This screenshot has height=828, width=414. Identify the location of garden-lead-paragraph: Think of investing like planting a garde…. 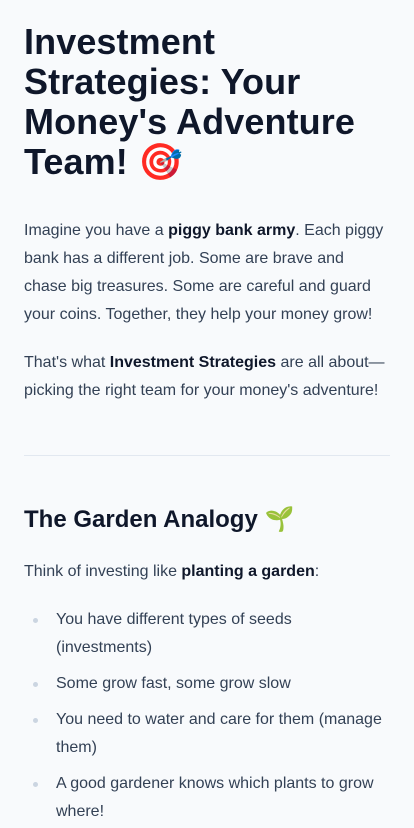
(207, 572).